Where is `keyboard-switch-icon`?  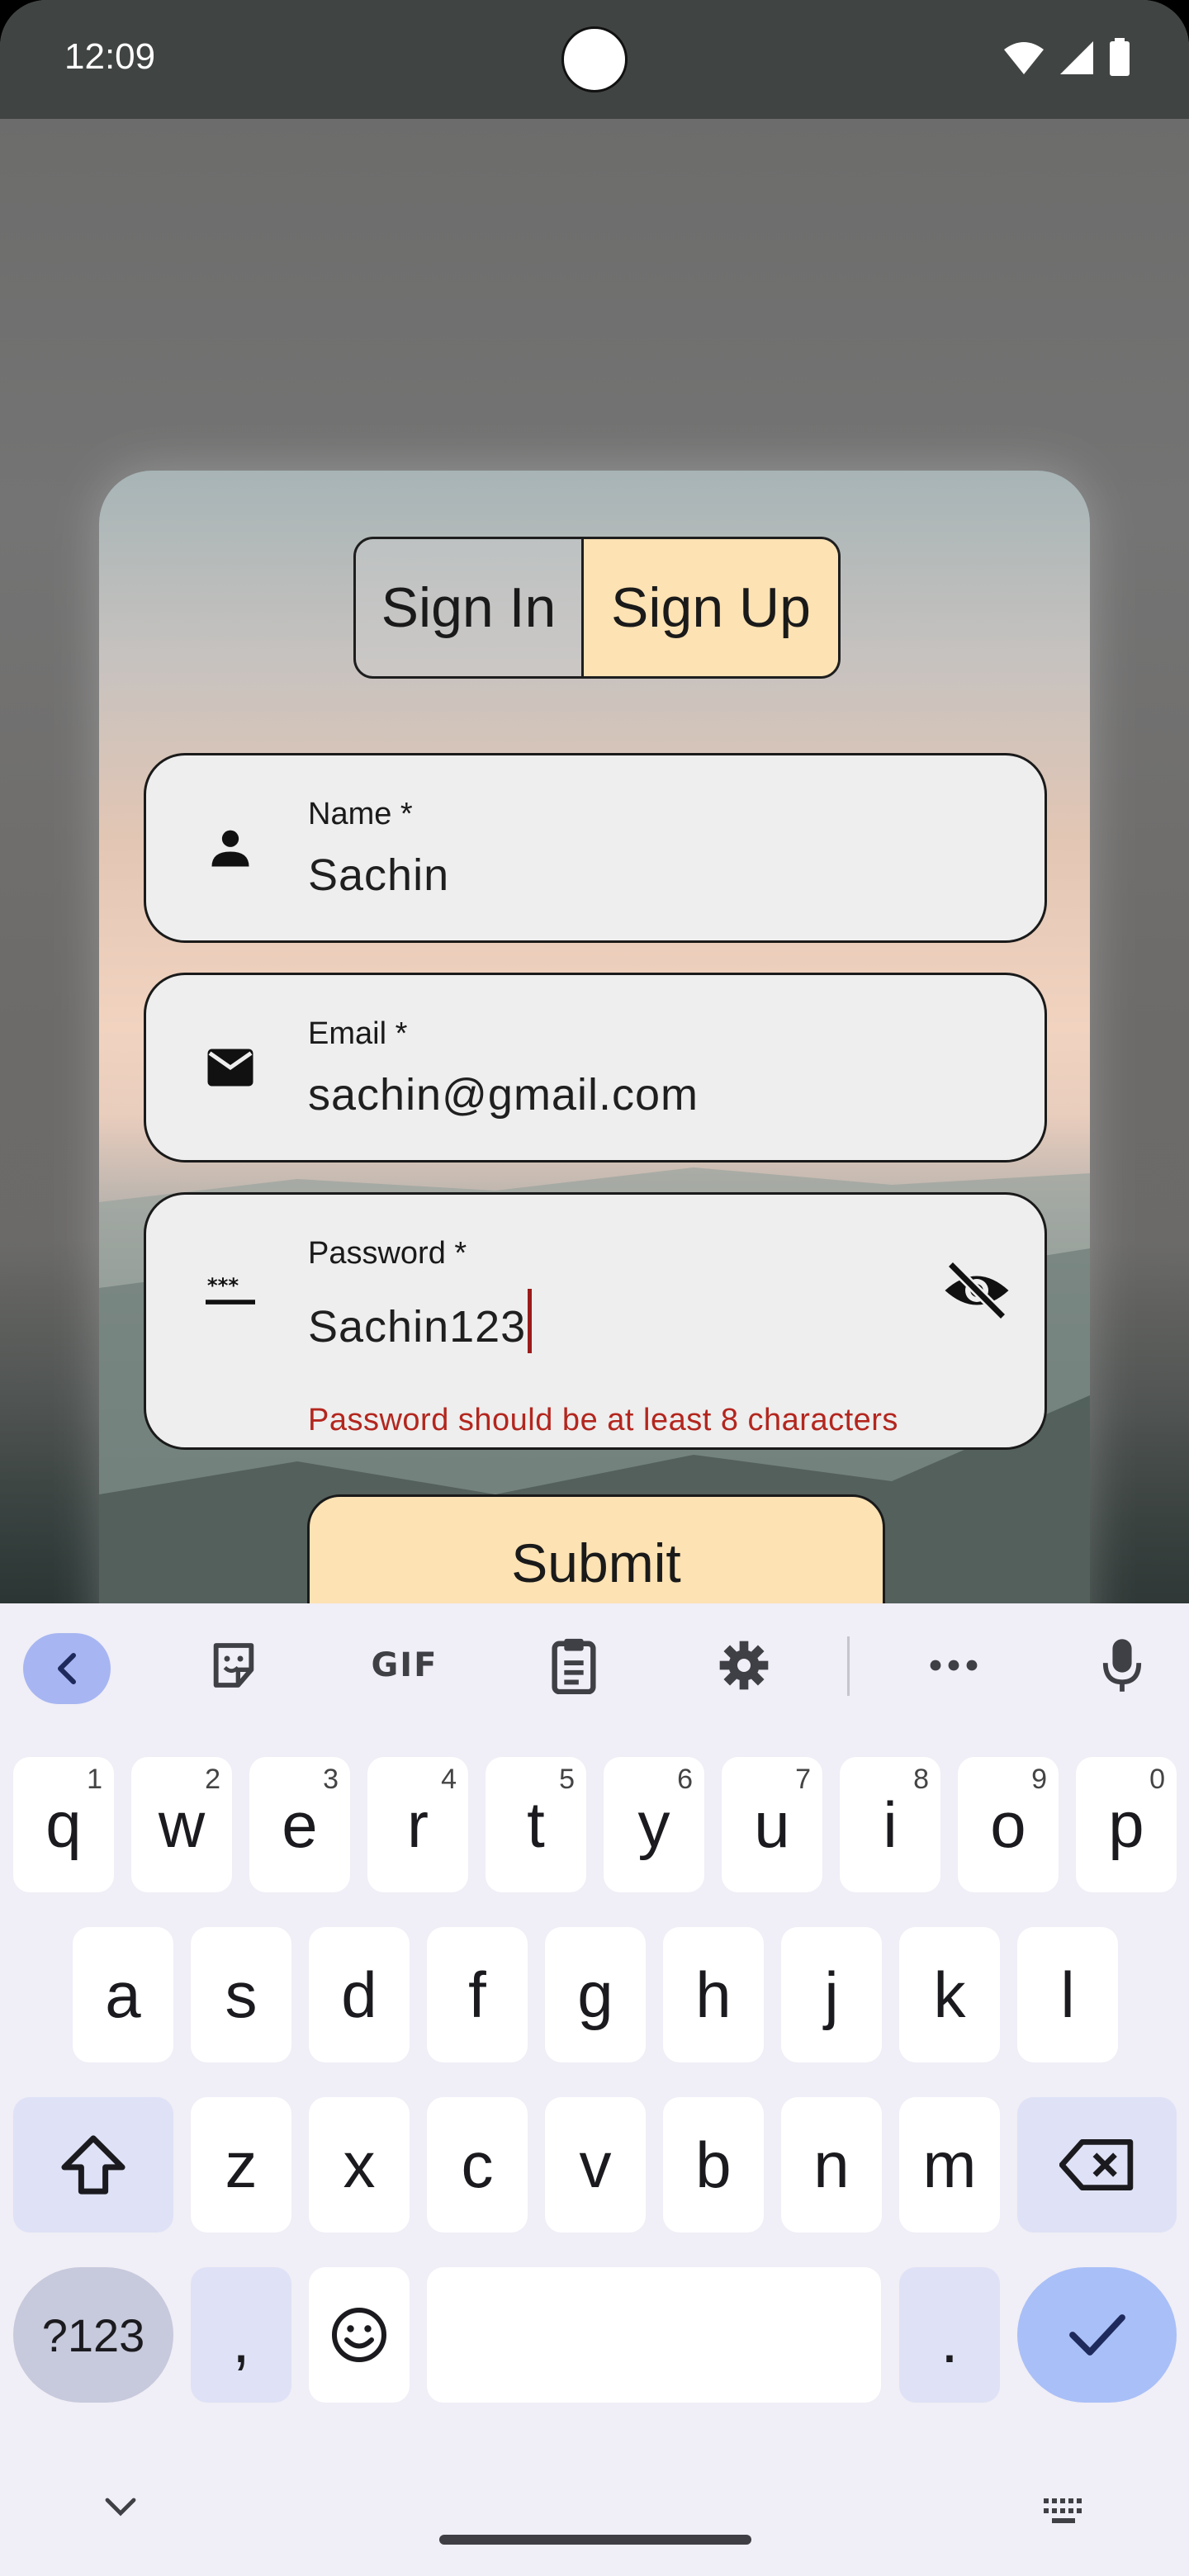
keyboard-switch-icon is located at coordinates (1065, 2514).